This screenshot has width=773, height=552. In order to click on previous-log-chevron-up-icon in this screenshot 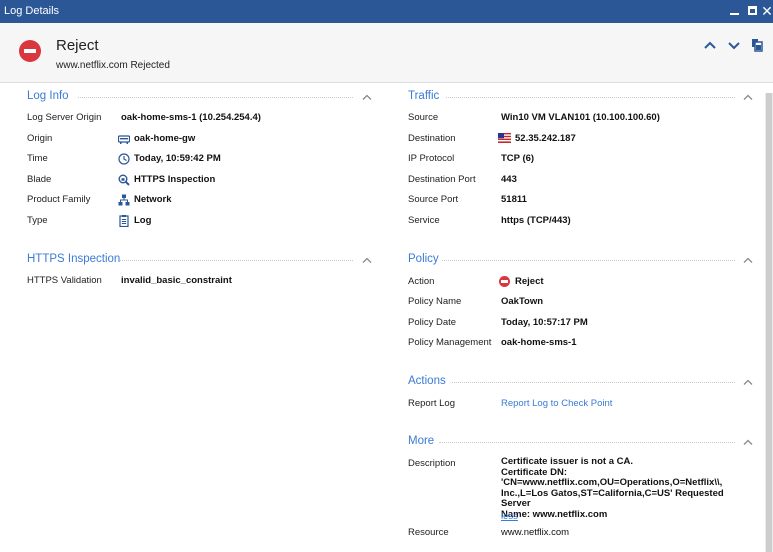, I will do `click(710, 46)`.